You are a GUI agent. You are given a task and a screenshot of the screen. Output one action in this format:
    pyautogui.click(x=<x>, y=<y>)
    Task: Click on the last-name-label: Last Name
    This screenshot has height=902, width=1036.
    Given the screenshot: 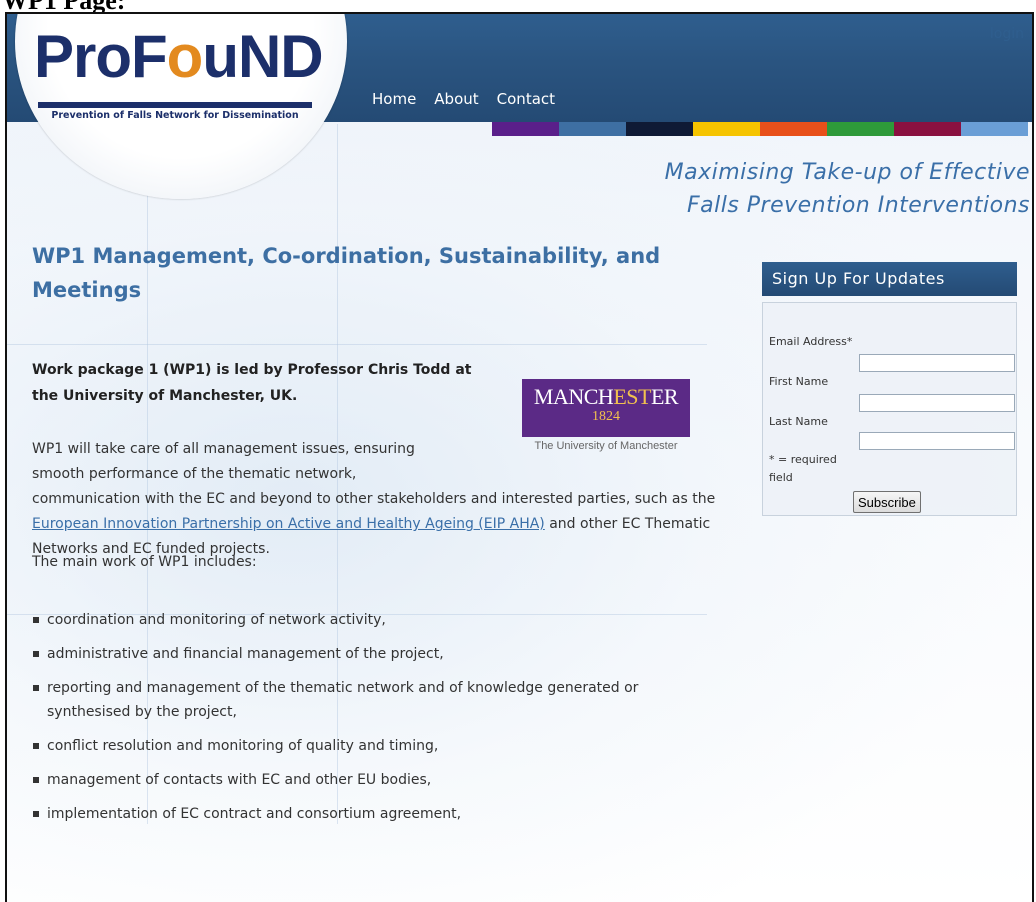 What is the action you would take?
    pyautogui.click(x=798, y=421)
    